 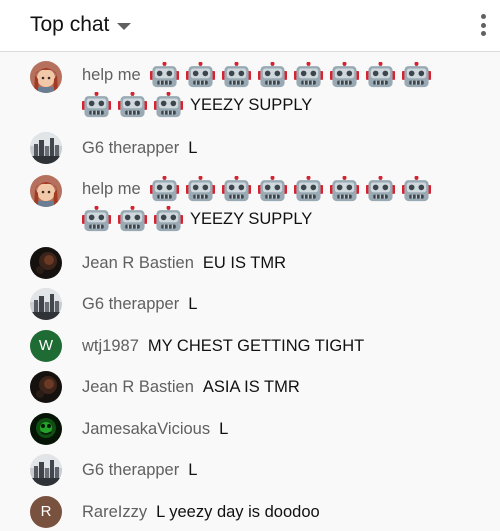 I want to click on message-line: wtj1987 MY CHEST GETTING TIGHT, so click(x=223, y=346).